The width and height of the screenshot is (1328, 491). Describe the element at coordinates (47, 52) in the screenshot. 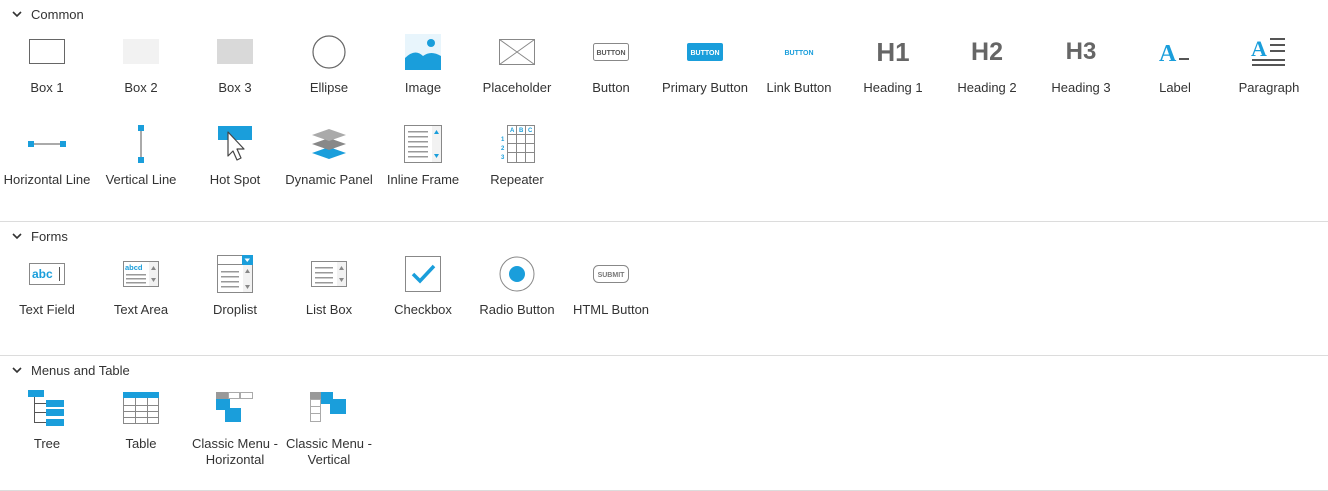

I see `box1-icon` at that location.